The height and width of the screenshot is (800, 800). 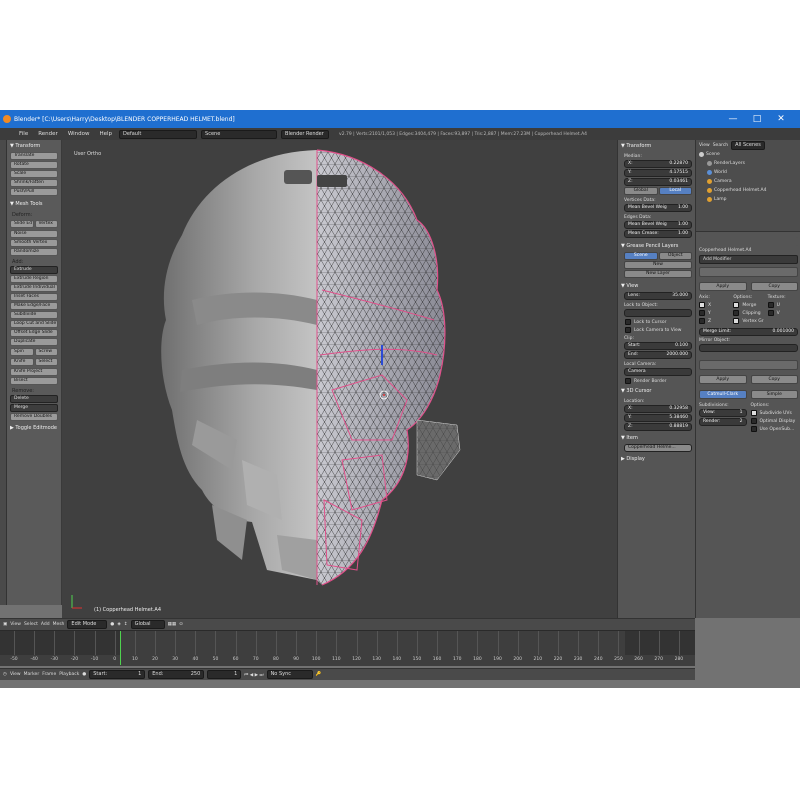 What do you see at coordinates (723, 379) in the screenshot?
I see `apply-subsurf-button: Apply` at bounding box center [723, 379].